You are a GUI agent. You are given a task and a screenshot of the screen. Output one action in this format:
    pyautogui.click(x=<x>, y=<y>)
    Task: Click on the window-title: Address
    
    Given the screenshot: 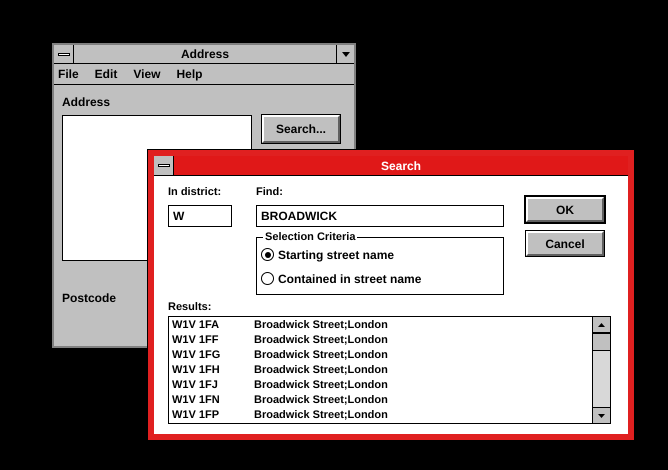 What is the action you would take?
    pyautogui.click(x=205, y=54)
    